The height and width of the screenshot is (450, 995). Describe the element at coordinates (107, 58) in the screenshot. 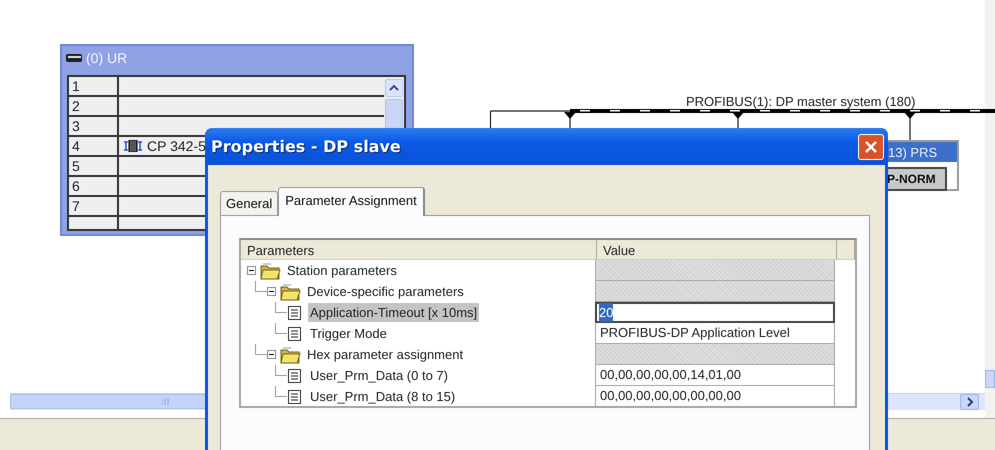

I see `window-title: (0) UR` at that location.